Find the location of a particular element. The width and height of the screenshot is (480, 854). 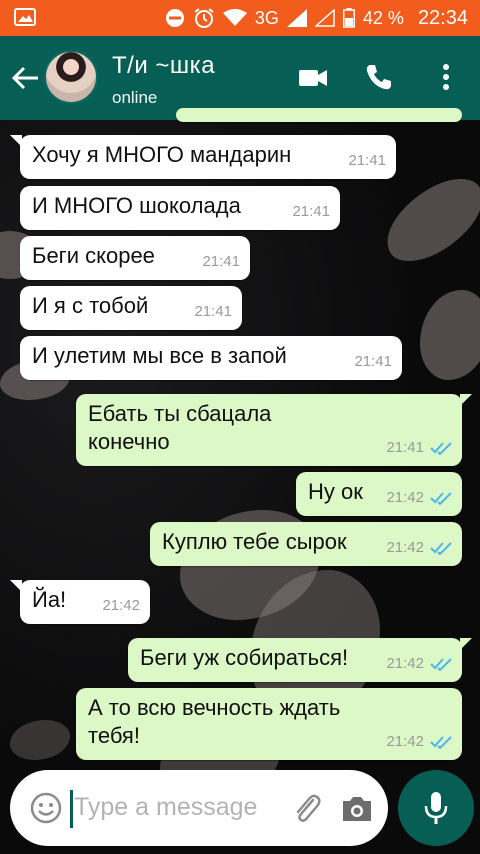

status-bar: 3G 42 % 22:34 is located at coordinates (240, 18).